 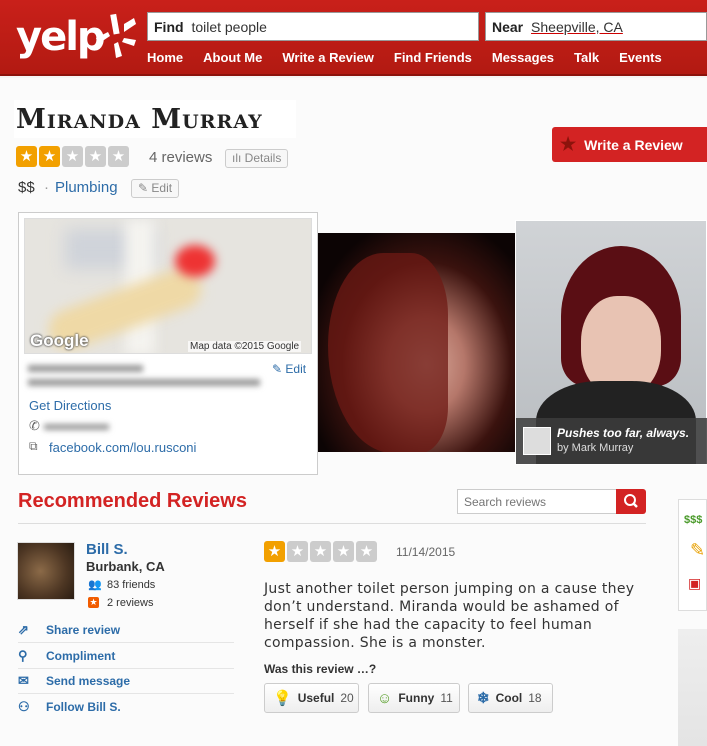 I want to click on business-rating: ★ ★ ★ ★ ★, so click(x=72, y=156).